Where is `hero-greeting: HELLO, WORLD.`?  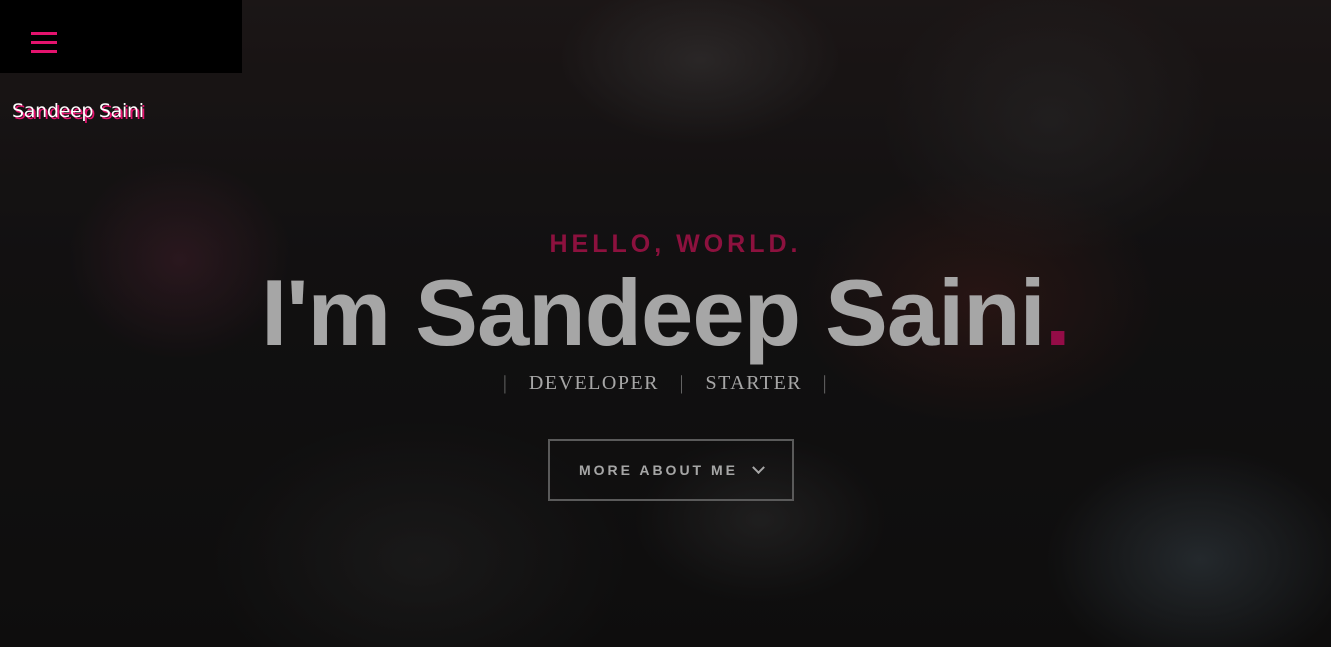
hero-greeting: HELLO, WORLD. is located at coordinates (675, 244).